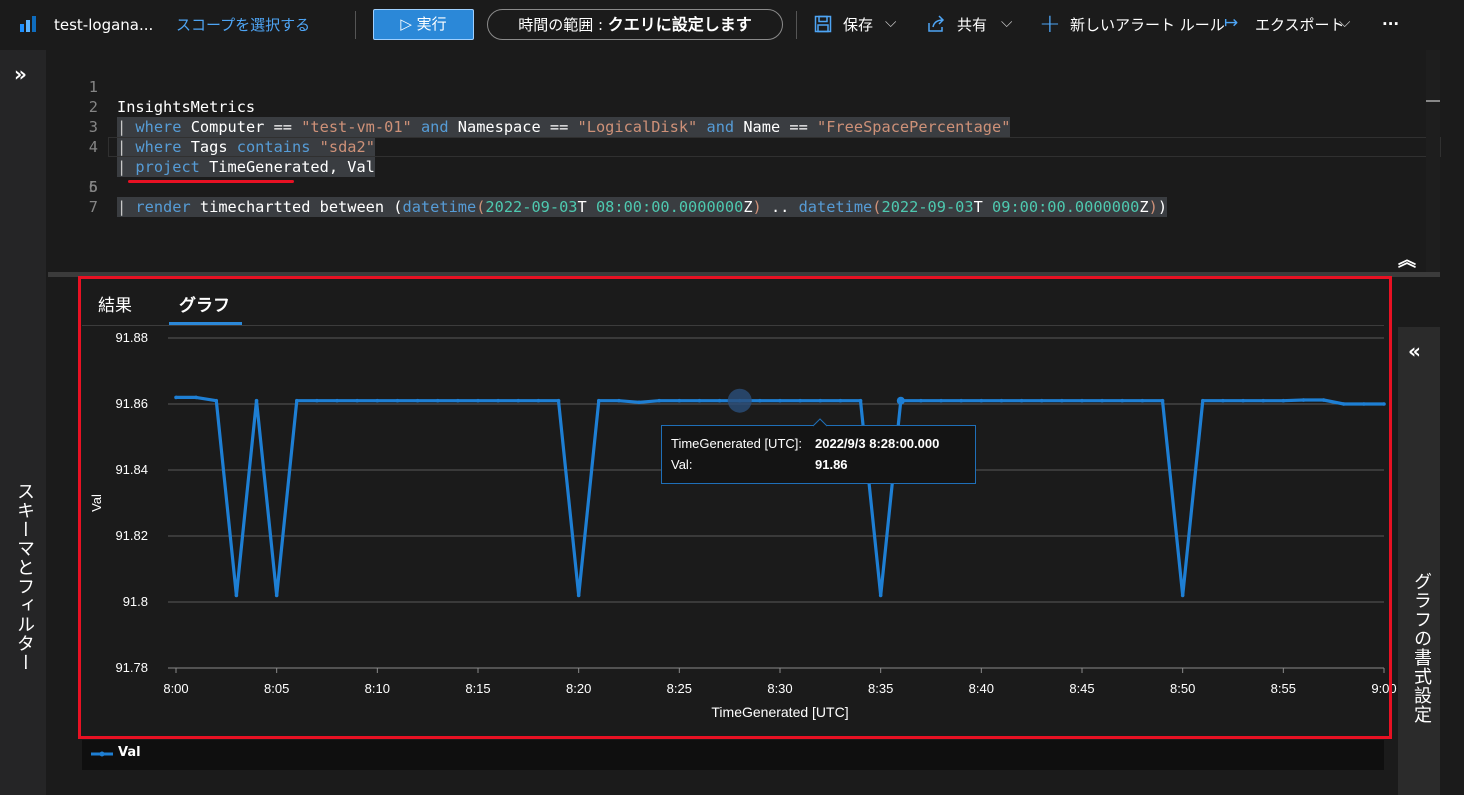 The width and height of the screenshot is (1464, 795). I want to click on play-icon: ▷, so click(406, 24).